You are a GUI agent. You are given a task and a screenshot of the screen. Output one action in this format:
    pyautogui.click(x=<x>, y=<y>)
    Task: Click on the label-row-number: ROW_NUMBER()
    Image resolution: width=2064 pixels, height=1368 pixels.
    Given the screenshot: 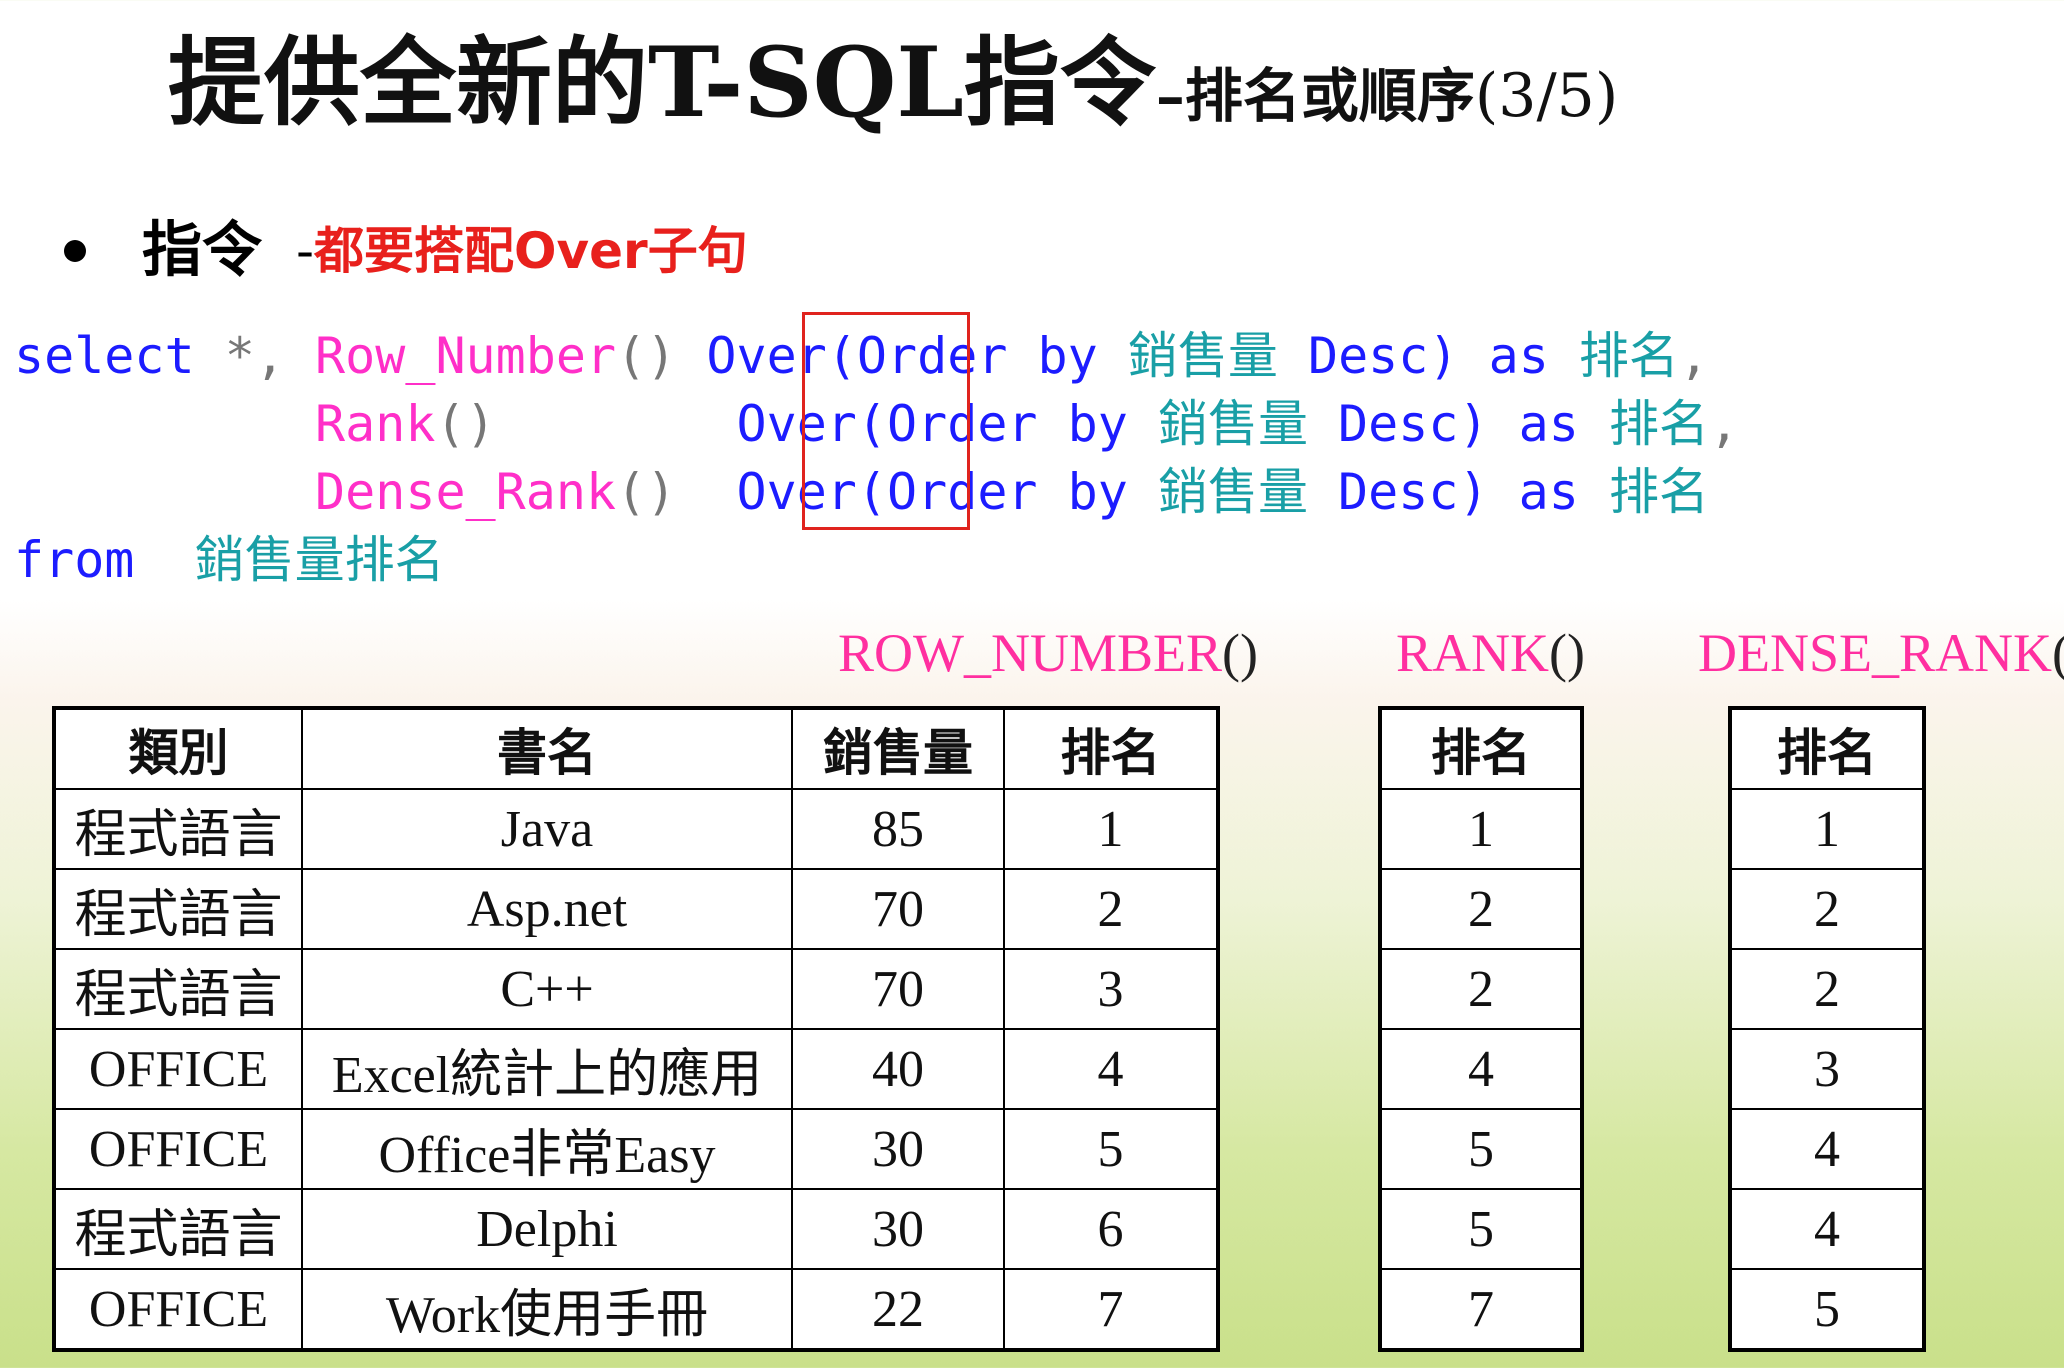 What is the action you would take?
    pyautogui.click(x=1048, y=653)
    